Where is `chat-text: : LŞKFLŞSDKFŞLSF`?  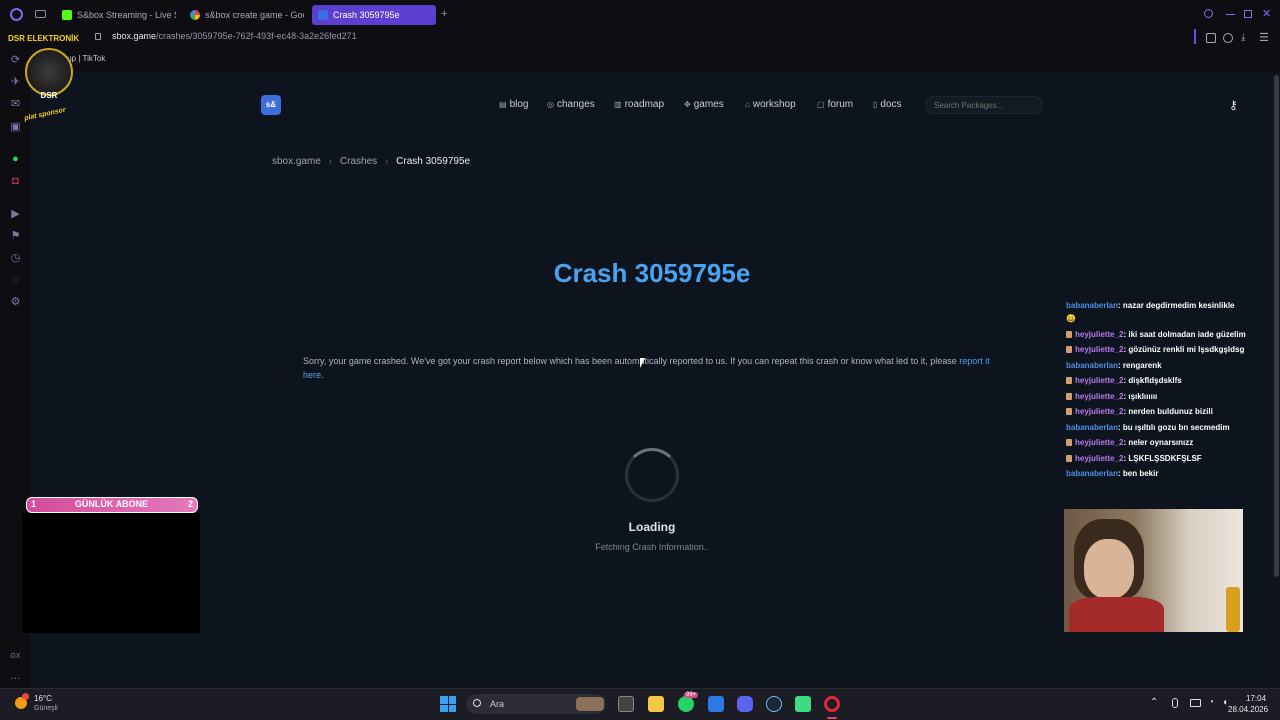
chat-text: : LŞKFLŞSDKFŞLSF is located at coordinates (1162, 458).